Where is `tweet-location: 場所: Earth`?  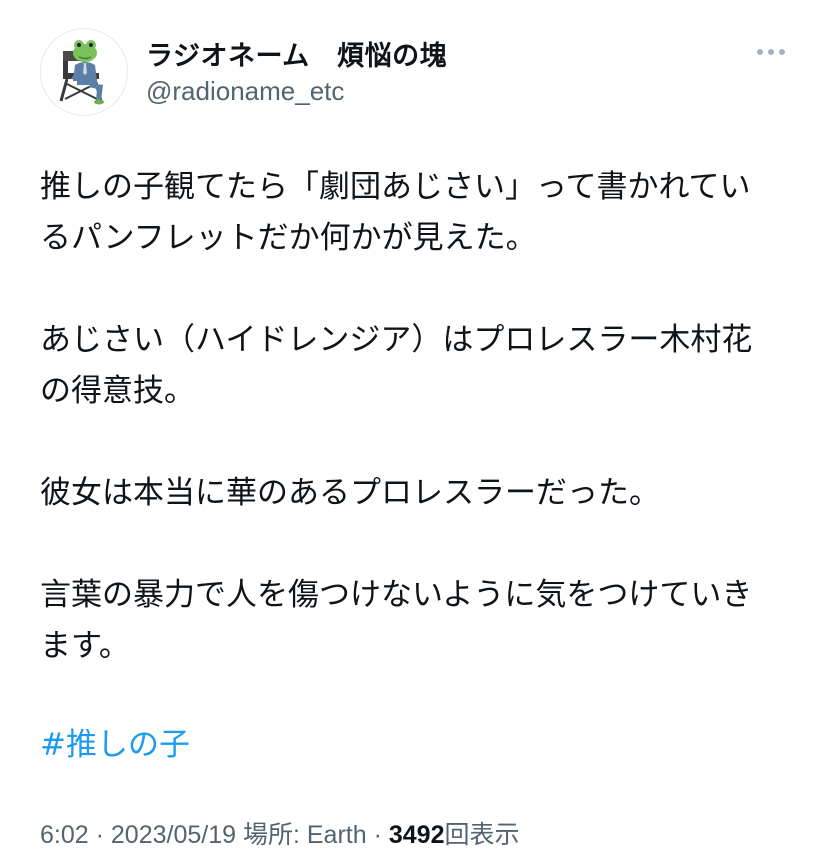
tweet-location: 場所: Earth is located at coordinates (304, 835).